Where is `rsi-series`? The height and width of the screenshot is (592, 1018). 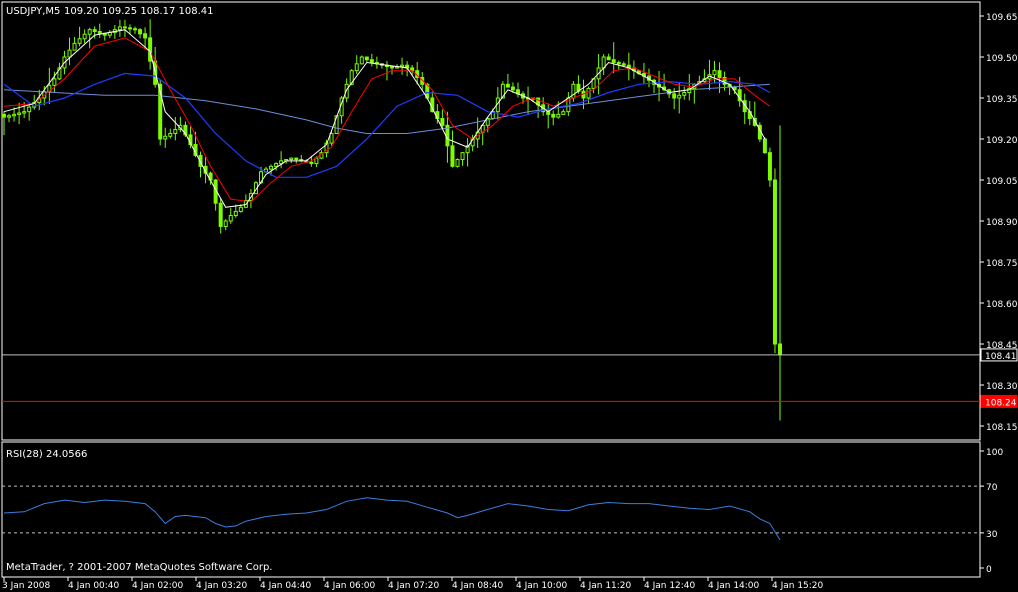
rsi-series is located at coordinates (392, 519).